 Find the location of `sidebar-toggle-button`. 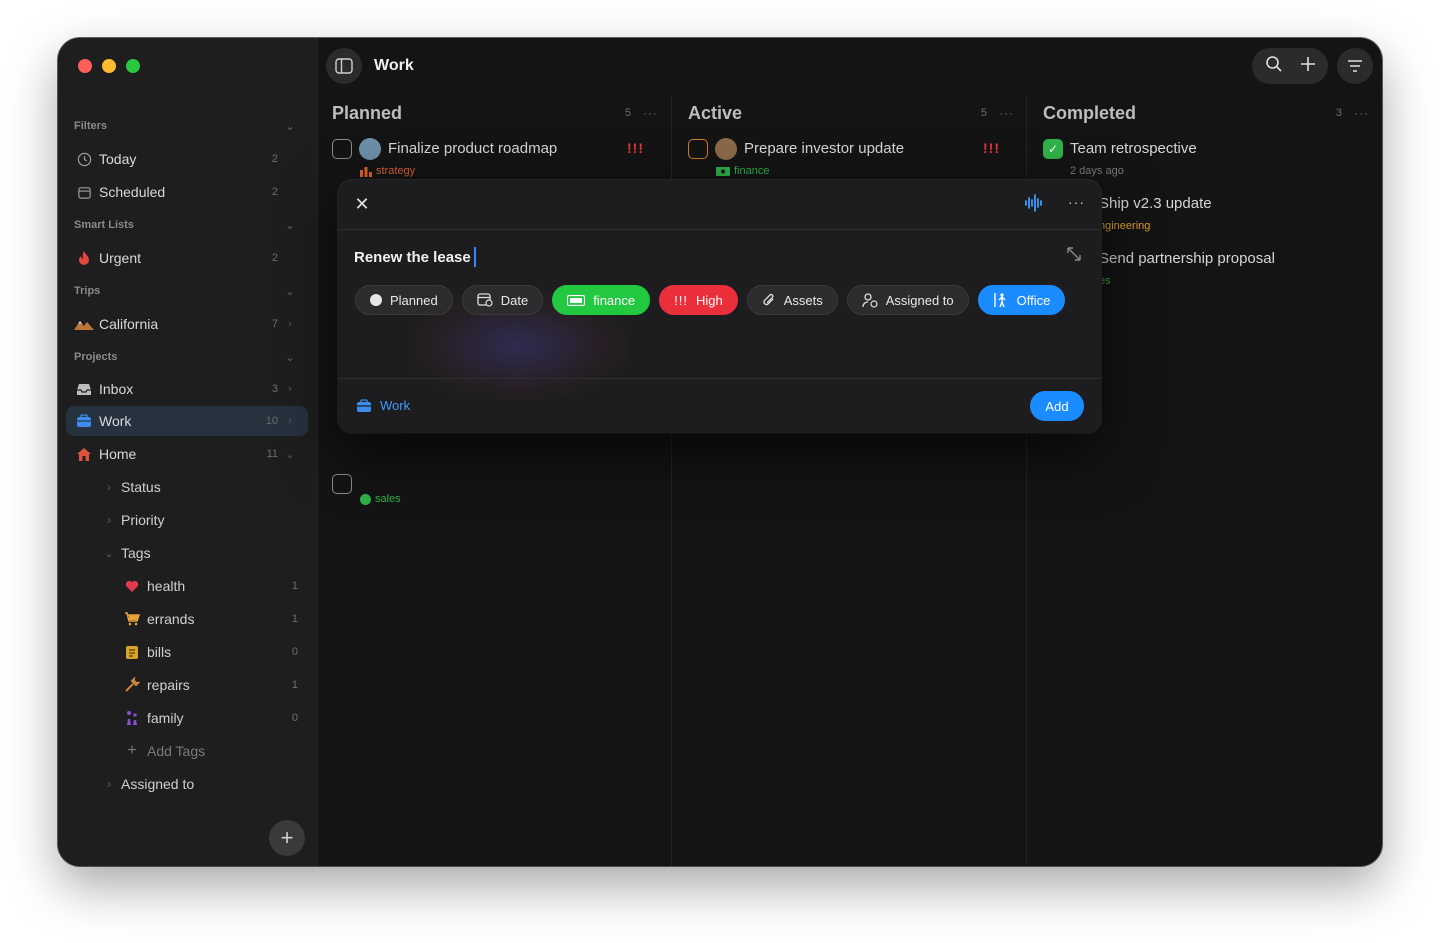

sidebar-toggle-button is located at coordinates (344, 66).